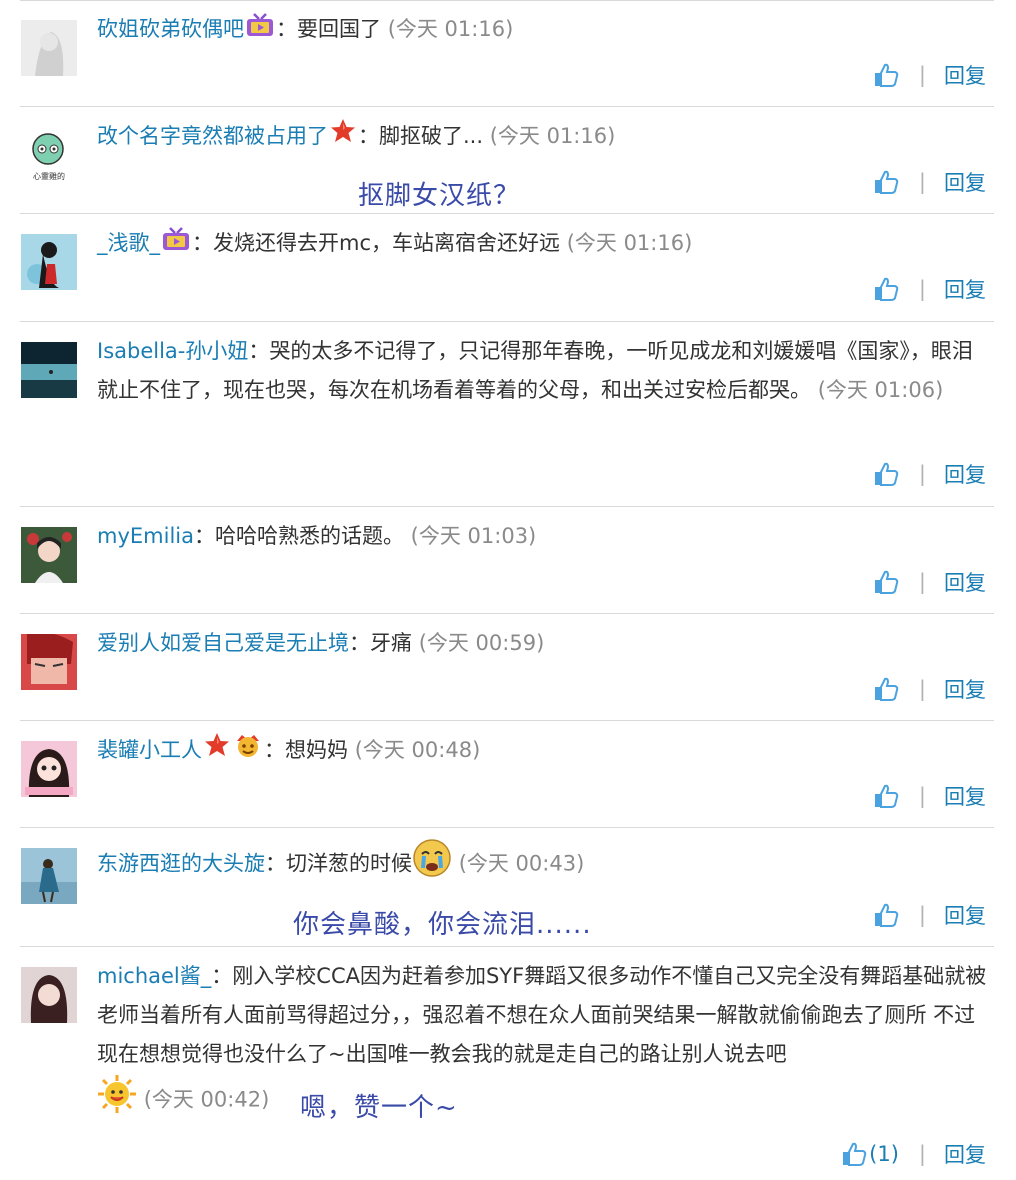 Image resolution: width=1016 pixels, height=1180 pixels. Describe the element at coordinates (223, 643) in the screenshot. I see `username: 爱别人如爱自己爱是无止境` at that location.